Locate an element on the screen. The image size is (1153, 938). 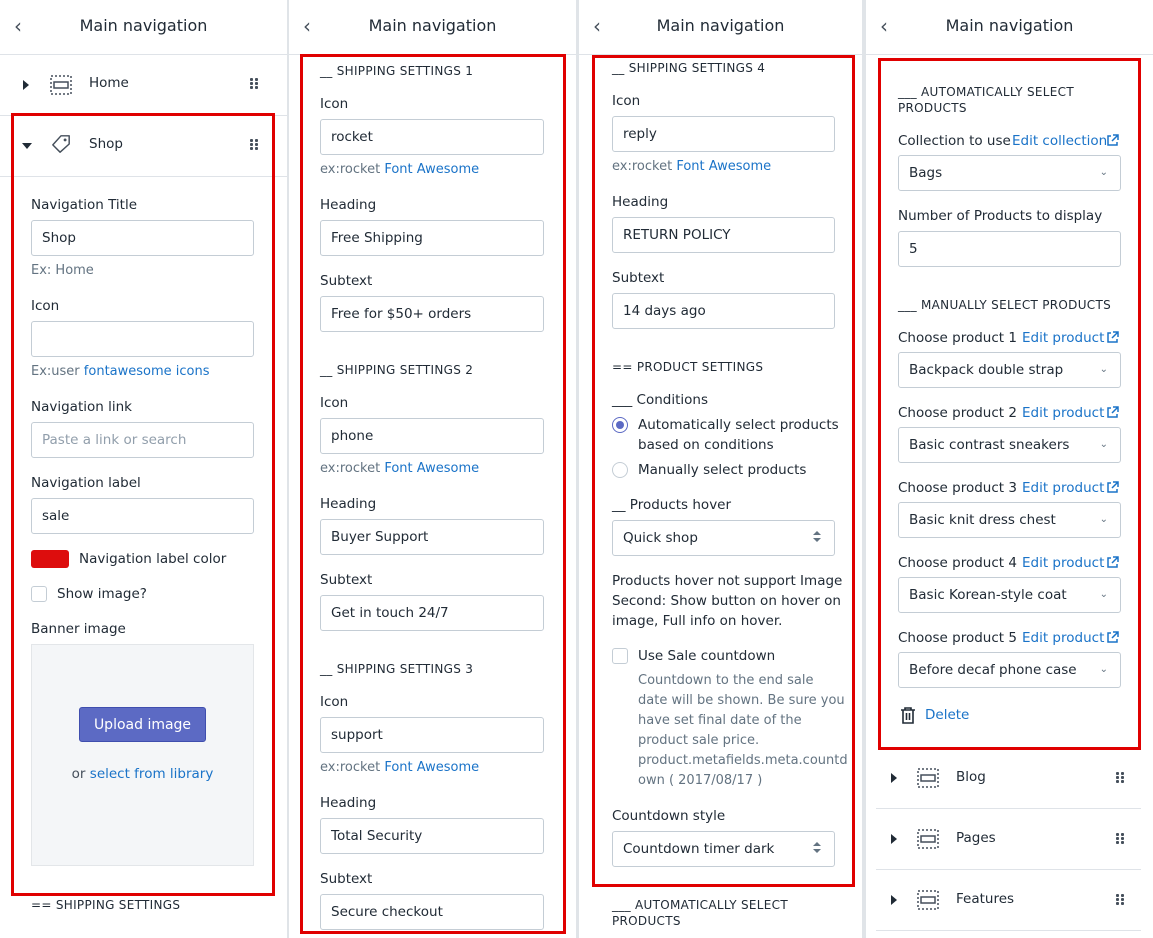
nav-item-label: Home is located at coordinates (109, 83).